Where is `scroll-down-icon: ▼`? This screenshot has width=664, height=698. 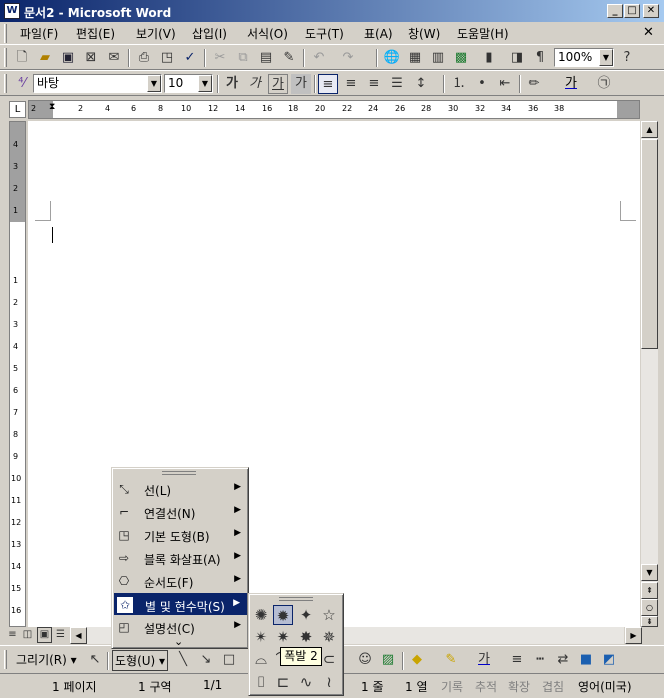
scroll-down-icon: ▼ is located at coordinates (649, 572).